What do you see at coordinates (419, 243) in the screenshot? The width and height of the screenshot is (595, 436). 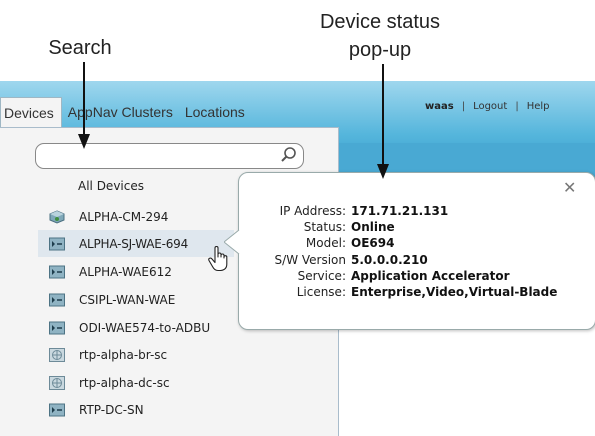 I see `popup-row-model: Model: OE694` at bounding box center [419, 243].